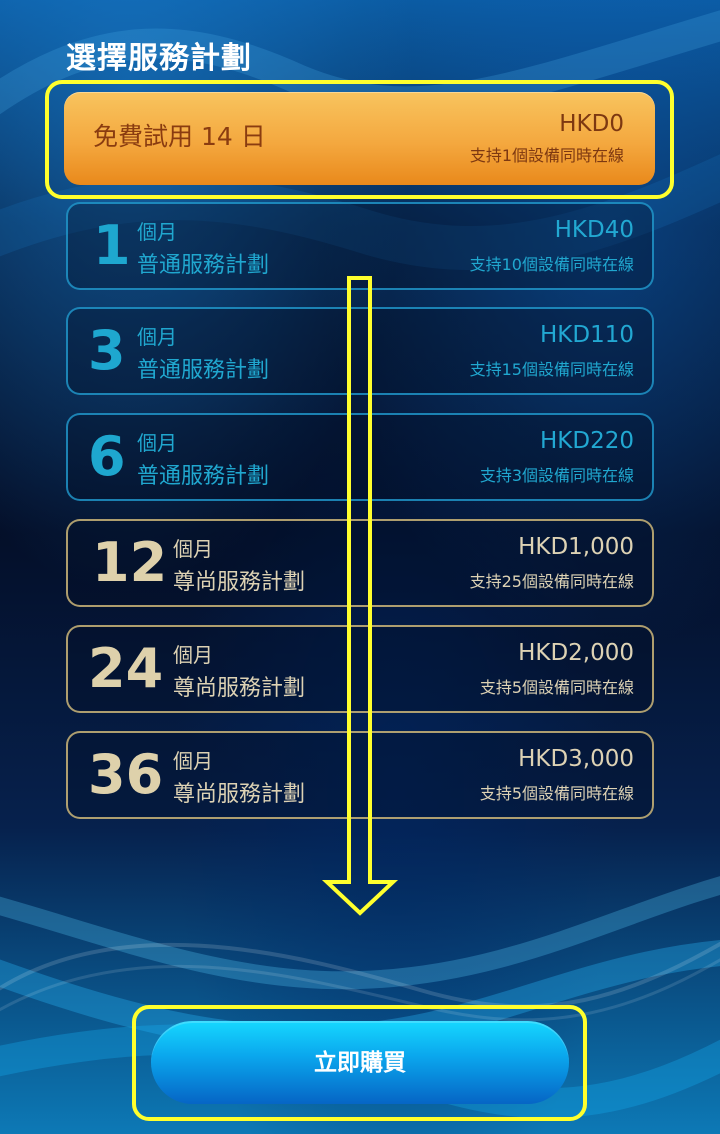 This screenshot has height=1134, width=720. I want to click on plan-card-3-month: 3 個月 普通服務計劃 HKD110 支持15個設備同時在線, so click(360, 351).